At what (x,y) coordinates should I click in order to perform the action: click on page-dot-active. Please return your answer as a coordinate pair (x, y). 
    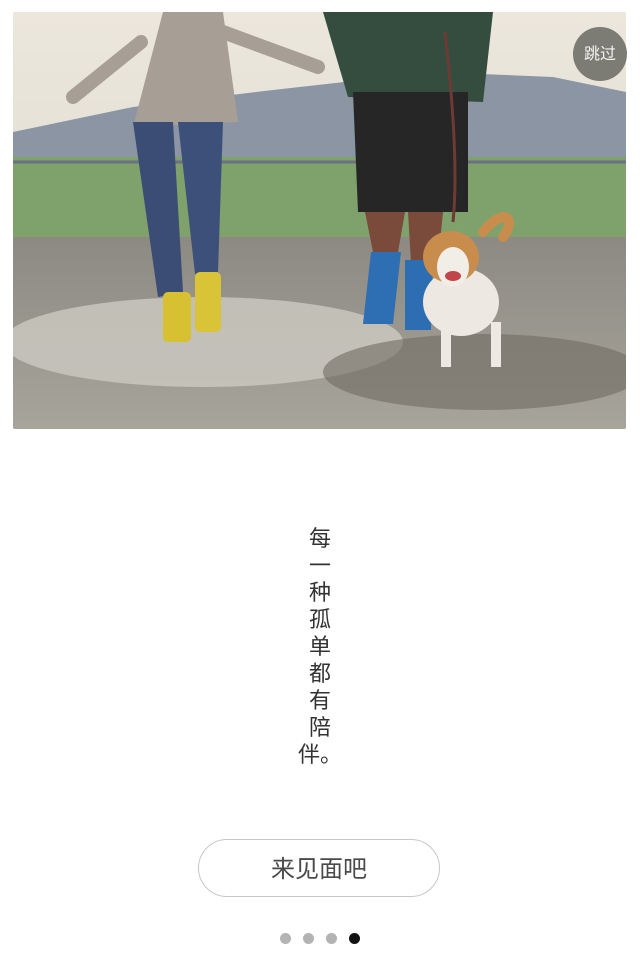
    Looking at the image, I should click on (354, 938).